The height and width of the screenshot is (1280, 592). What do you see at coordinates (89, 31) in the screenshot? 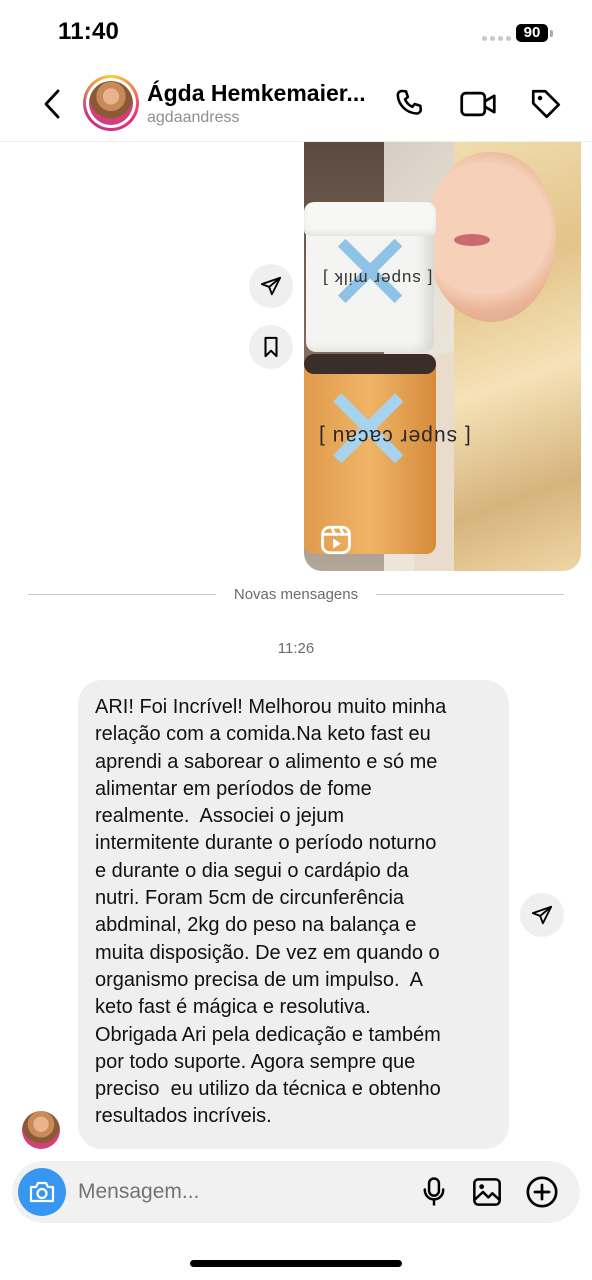
I see `status-time: 11:40` at bounding box center [89, 31].